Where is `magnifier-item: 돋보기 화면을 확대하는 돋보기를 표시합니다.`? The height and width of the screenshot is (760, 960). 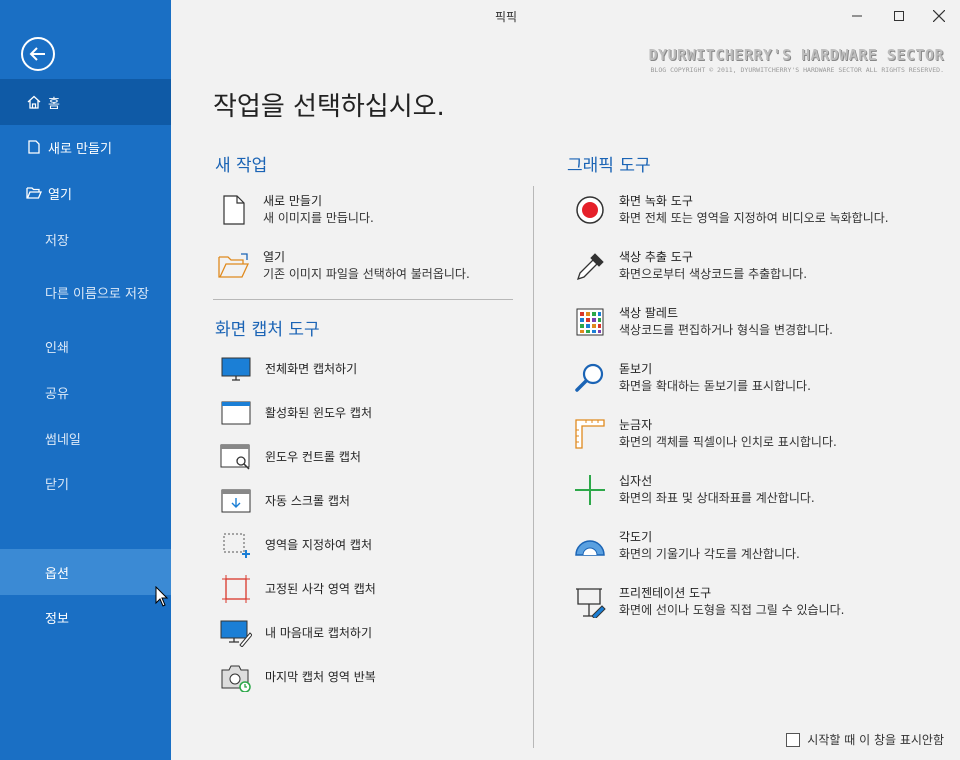 magnifier-item: 돋보기 화면을 확대하는 돋보기를 표시합니다. is located at coordinates (692, 378).